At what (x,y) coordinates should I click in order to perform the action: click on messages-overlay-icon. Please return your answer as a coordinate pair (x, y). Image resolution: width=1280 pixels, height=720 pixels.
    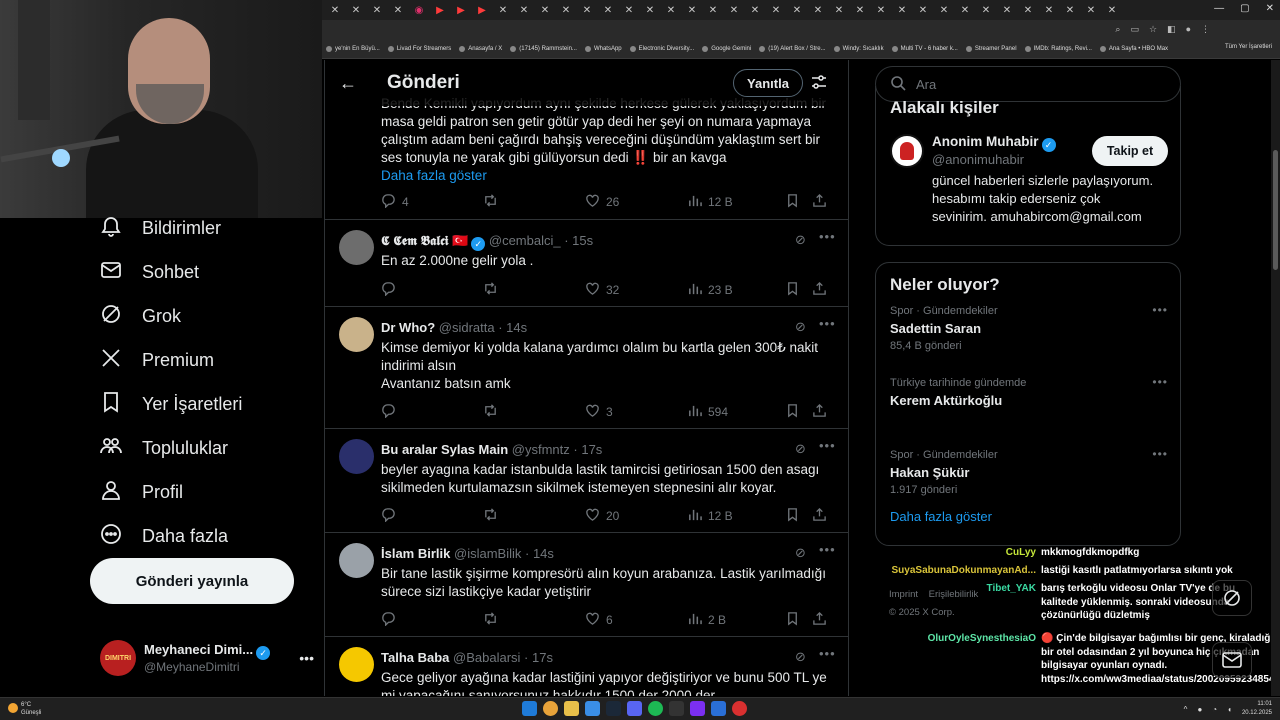
    Looking at the image, I should click on (1232, 660).